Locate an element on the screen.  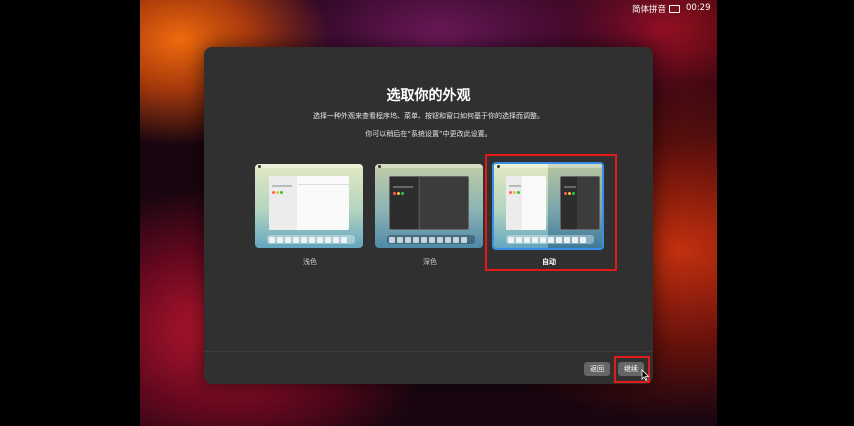
light-preview-thumbnail is located at coordinates (309, 206).